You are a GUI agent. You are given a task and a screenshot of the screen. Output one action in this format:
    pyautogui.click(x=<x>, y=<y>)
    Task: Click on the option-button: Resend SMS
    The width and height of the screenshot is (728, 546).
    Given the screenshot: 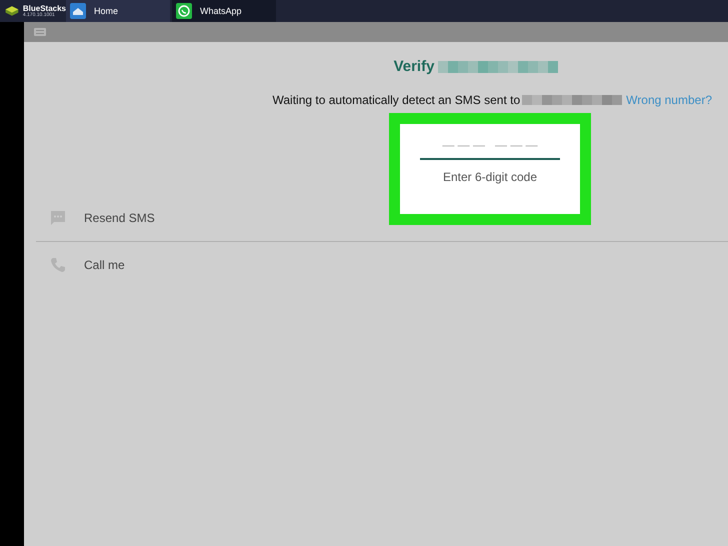 What is the action you would take?
    pyautogui.click(x=119, y=218)
    